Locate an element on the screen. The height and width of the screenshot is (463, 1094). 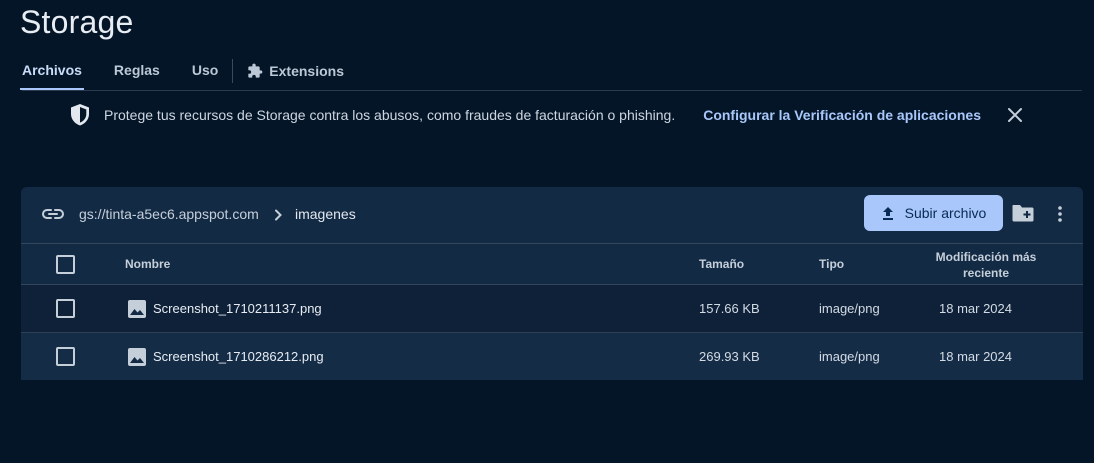
tab-extensions-label: Extensions is located at coordinates (306, 71).